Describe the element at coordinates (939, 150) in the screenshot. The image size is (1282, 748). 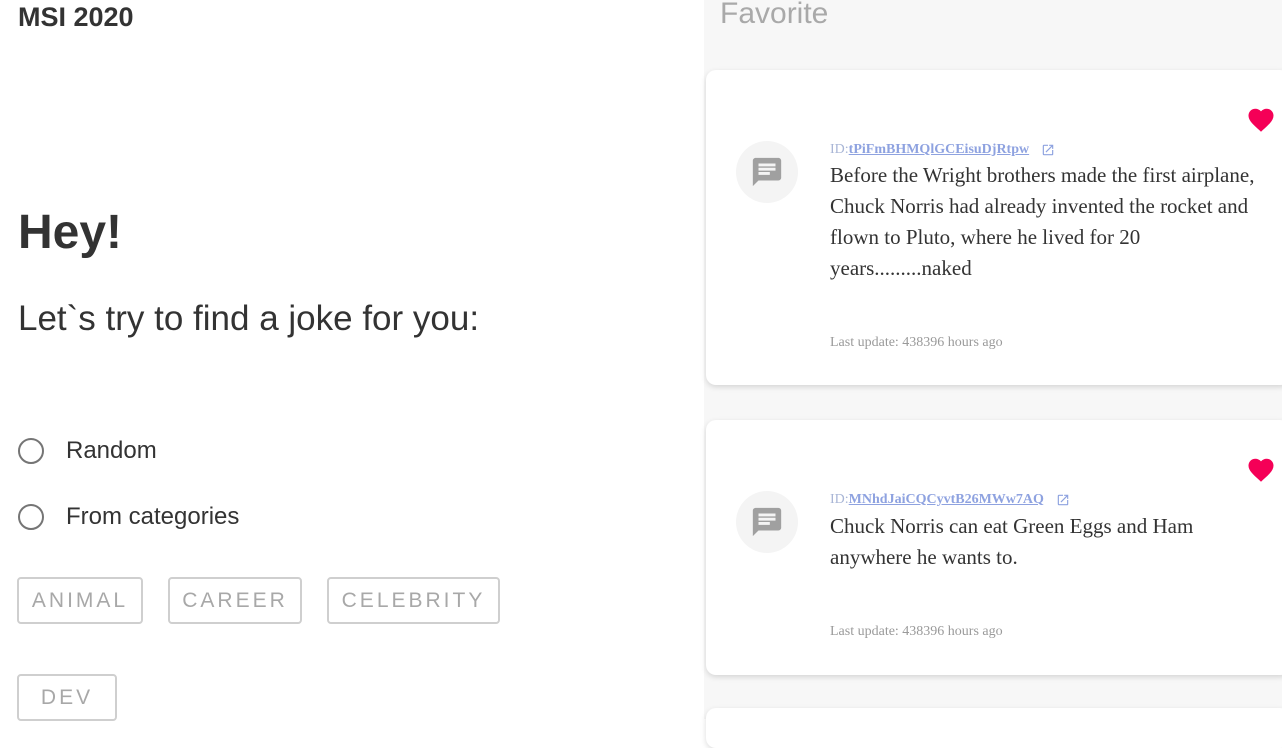
I see `joke-id-link: tPiFmBHMQlGCEisuDjRtpw` at that location.